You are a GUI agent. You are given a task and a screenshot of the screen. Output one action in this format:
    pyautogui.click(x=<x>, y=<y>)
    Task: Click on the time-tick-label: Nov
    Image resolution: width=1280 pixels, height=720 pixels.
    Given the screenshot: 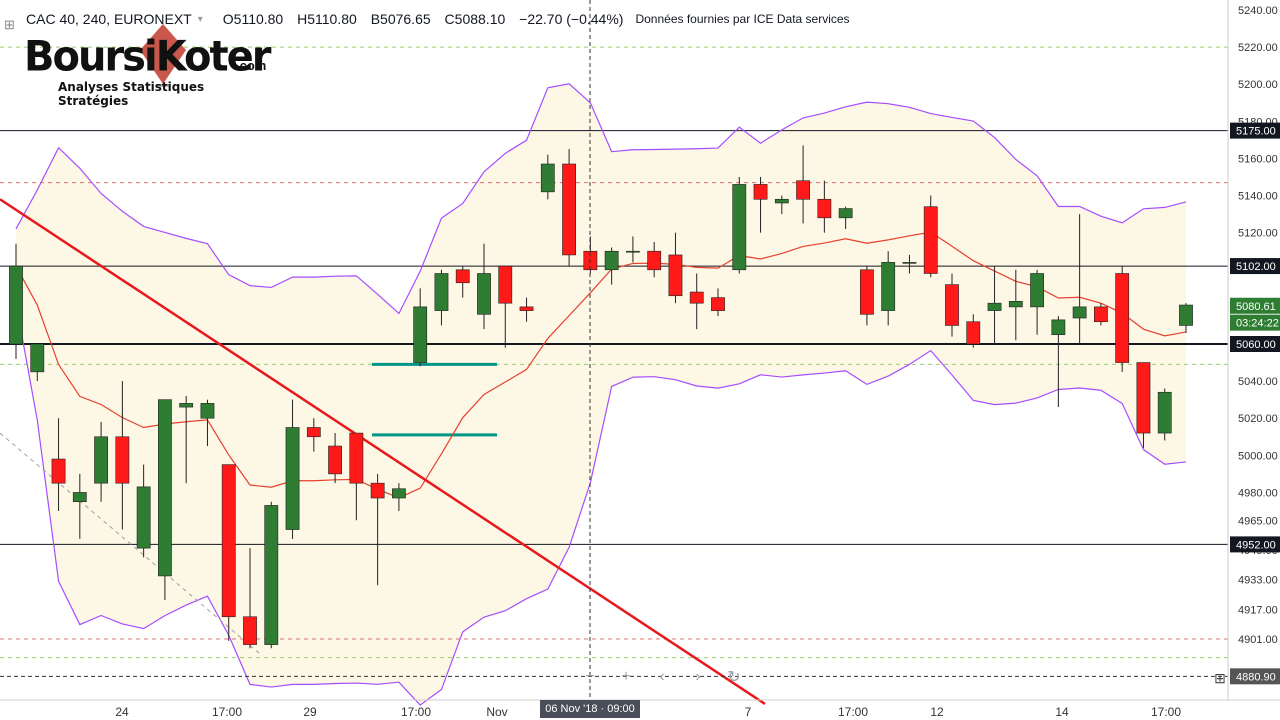 What is the action you would take?
    pyautogui.click(x=496, y=712)
    